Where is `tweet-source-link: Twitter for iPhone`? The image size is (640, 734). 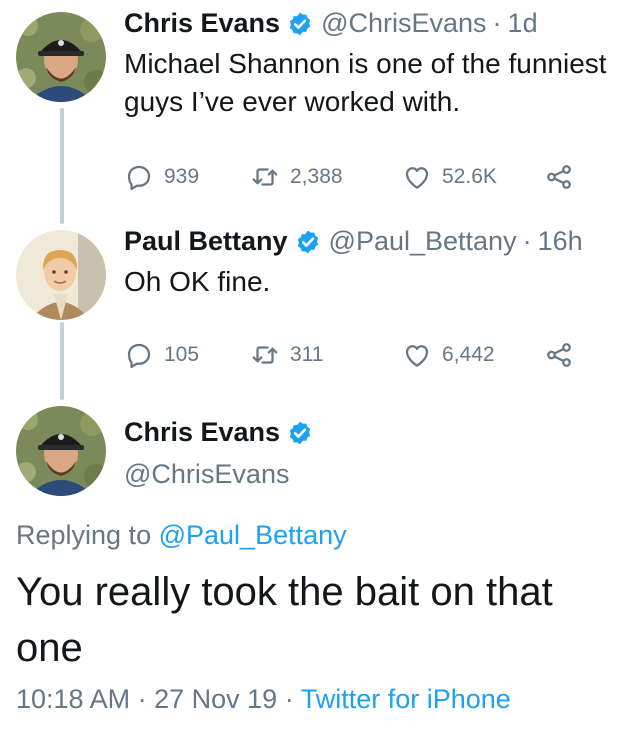
tweet-source-link: Twitter for iPhone is located at coordinates (406, 699).